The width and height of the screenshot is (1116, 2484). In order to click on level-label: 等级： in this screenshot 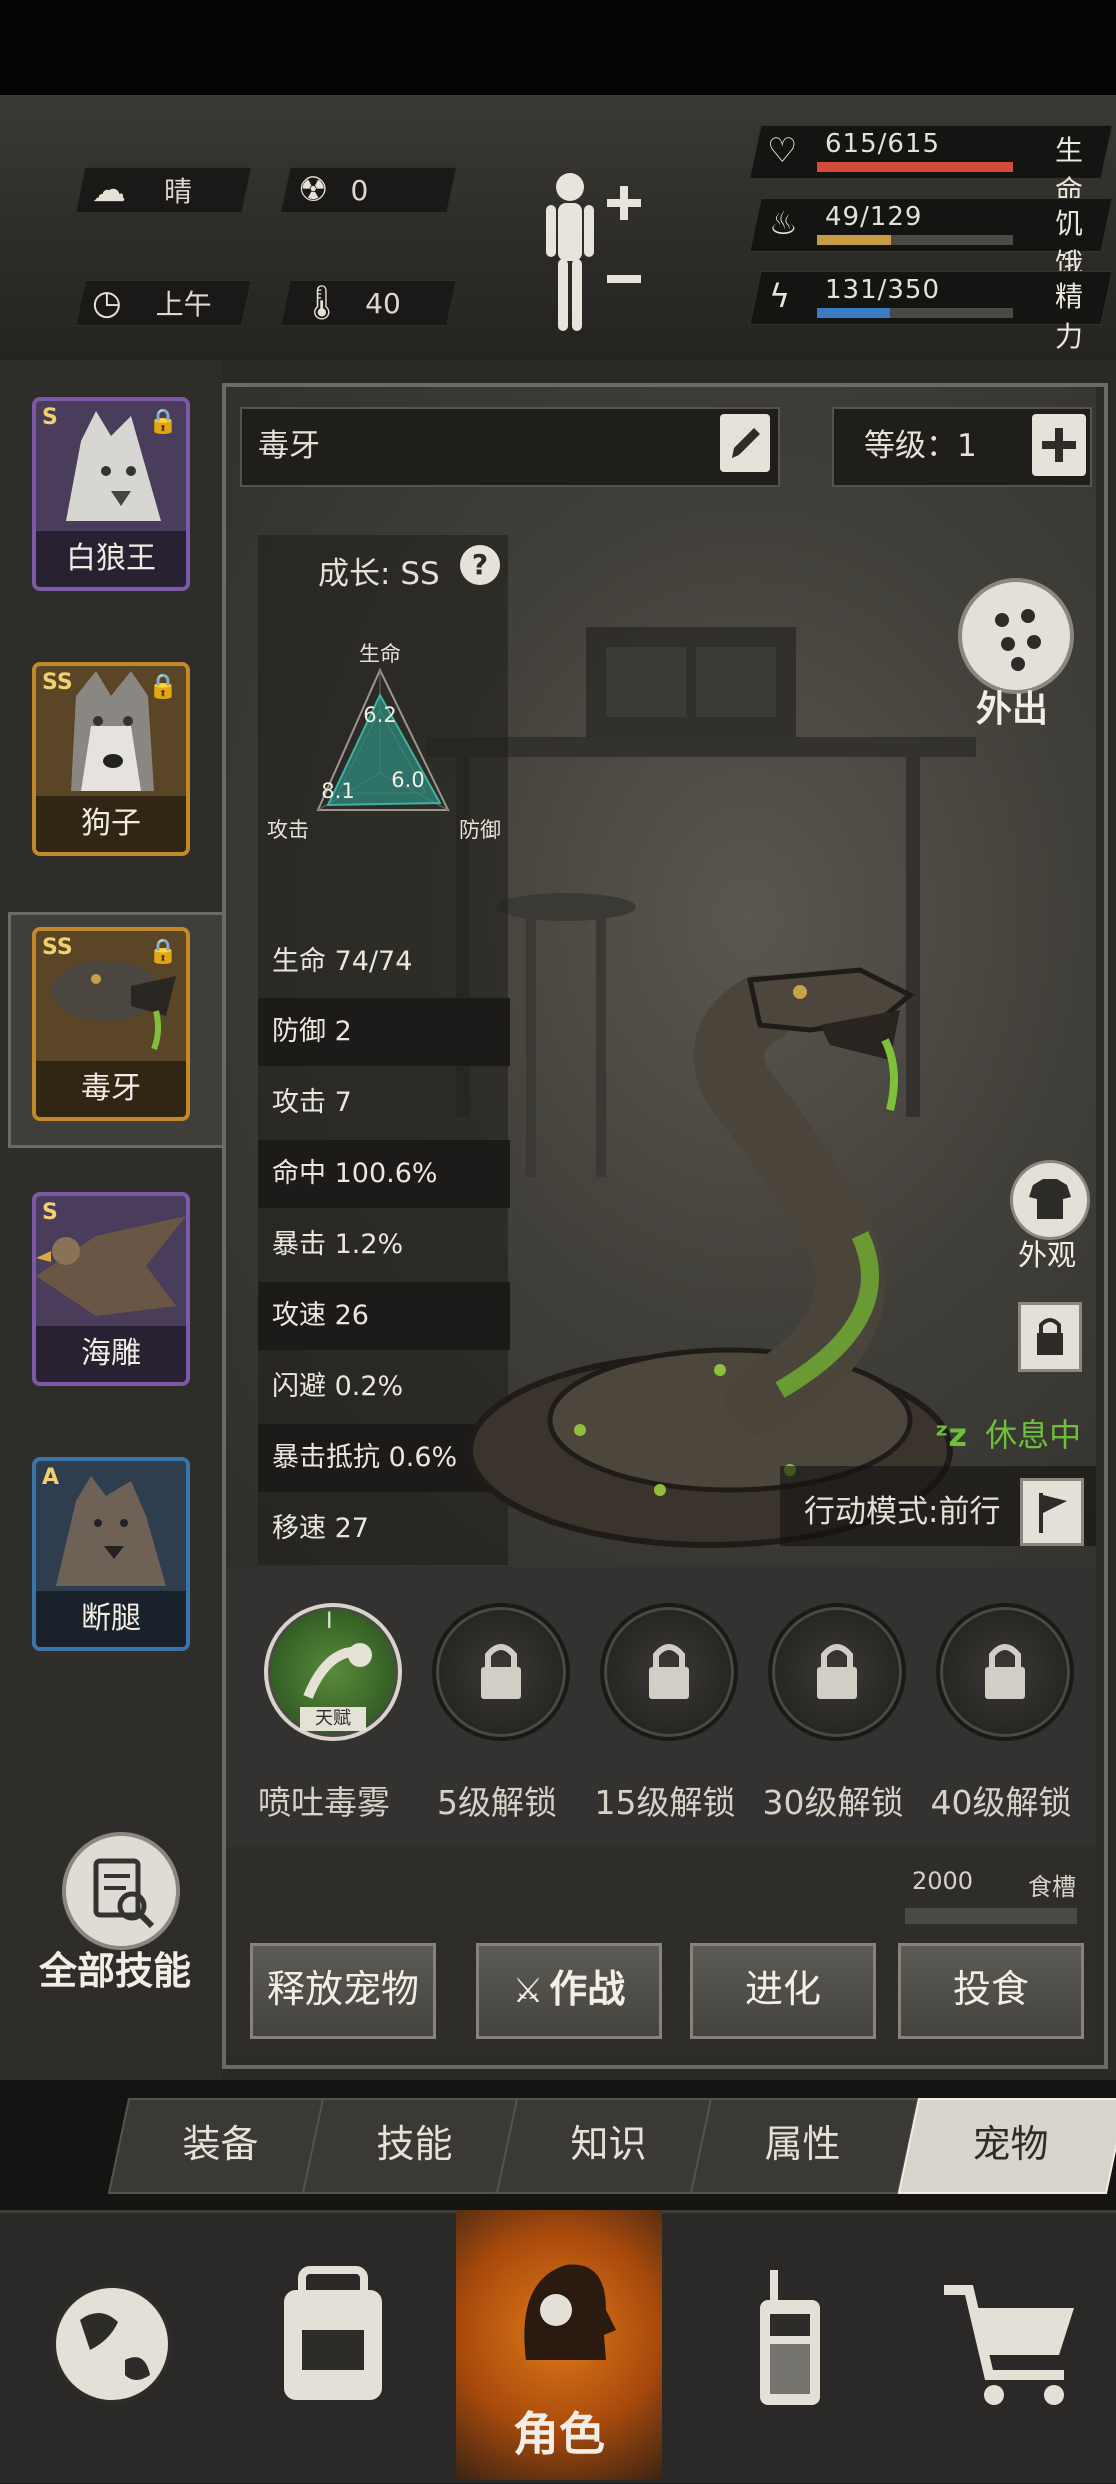, I will do `click(910, 446)`.